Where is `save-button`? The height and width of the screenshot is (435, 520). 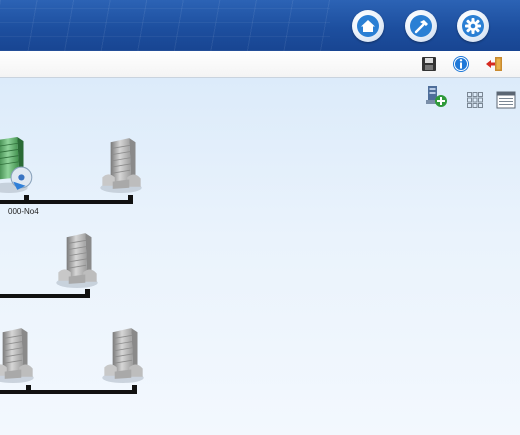
save-button is located at coordinates (429, 64).